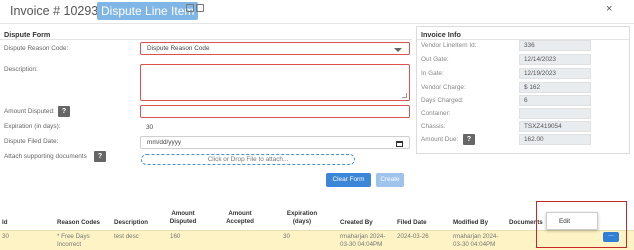  What do you see at coordinates (609, 9) in the screenshot?
I see `close-button: ×` at bounding box center [609, 9].